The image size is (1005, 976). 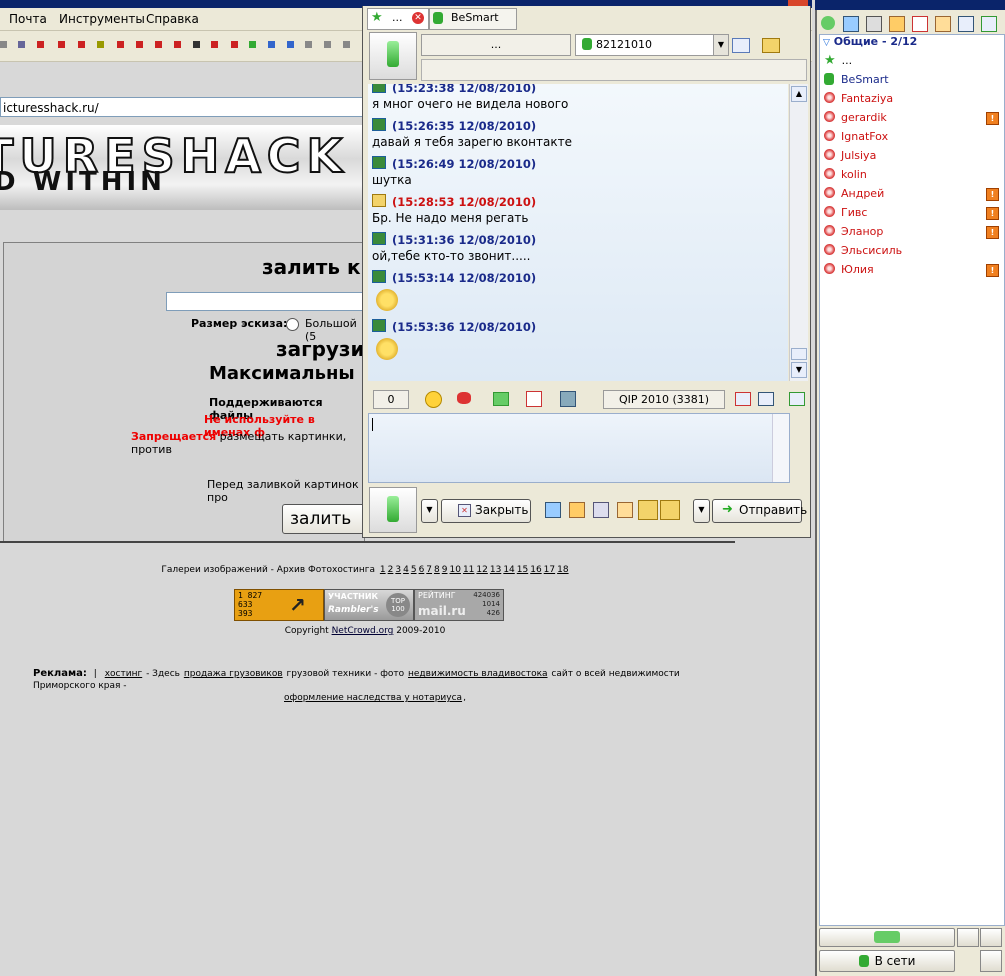 What do you see at coordinates (481, 570) in the screenshot?
I see `gallery-page-link: 12` at bounding box center [481, 570].